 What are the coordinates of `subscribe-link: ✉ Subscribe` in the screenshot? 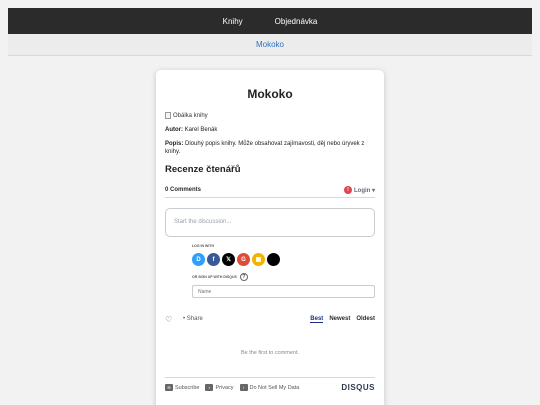 It's located at (182, 387).